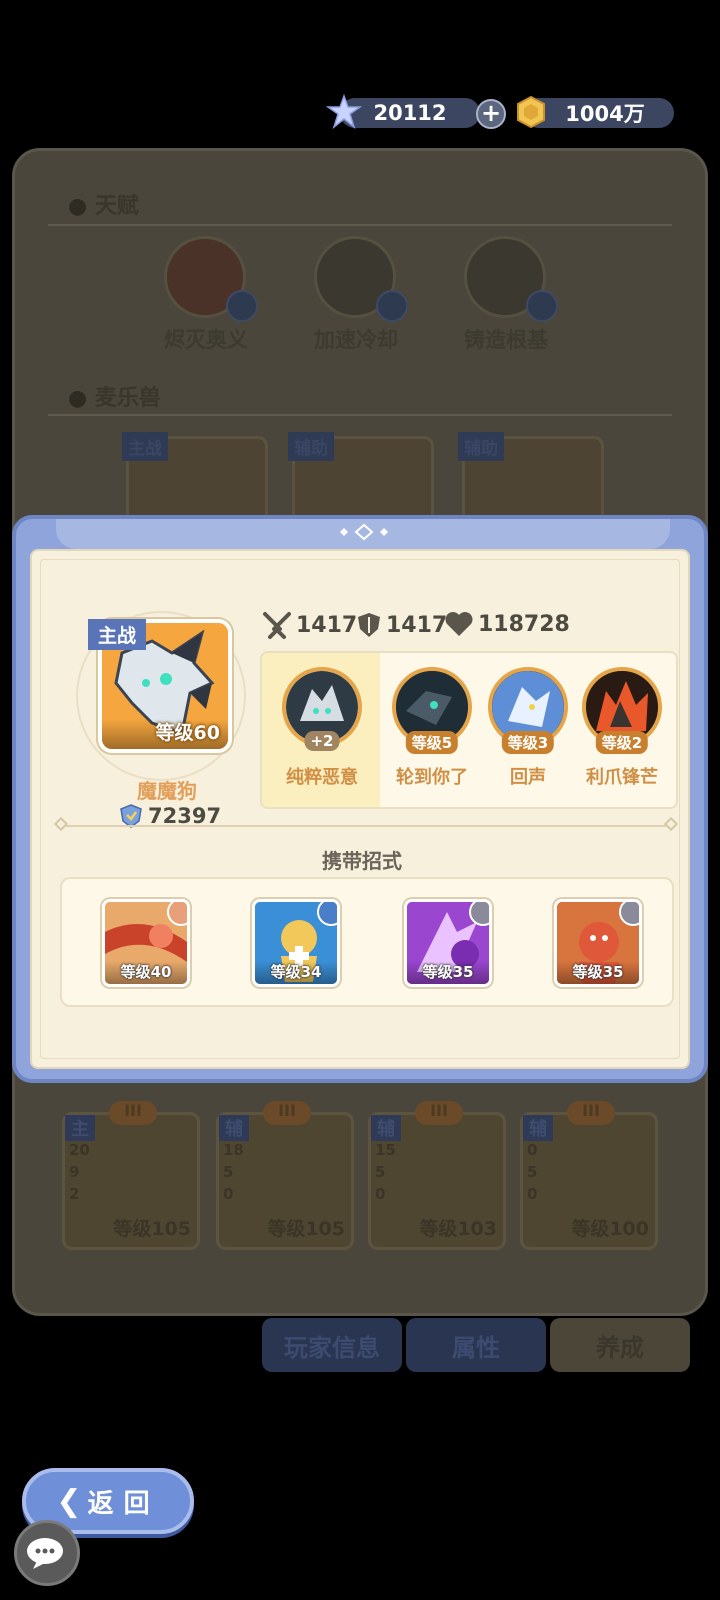 This screenshot has width=720, height=1600. I want to click on hp-value: 118728, so click(524, 624).